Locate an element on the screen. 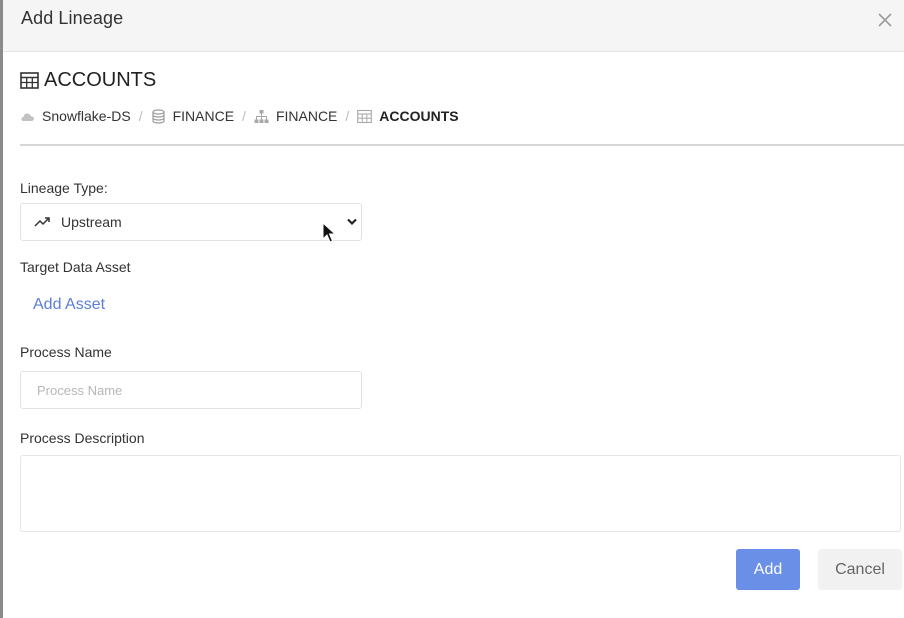 The width and height of the screenshot is (904, 618). process-description-textarea is located at coordinates (460, 493).